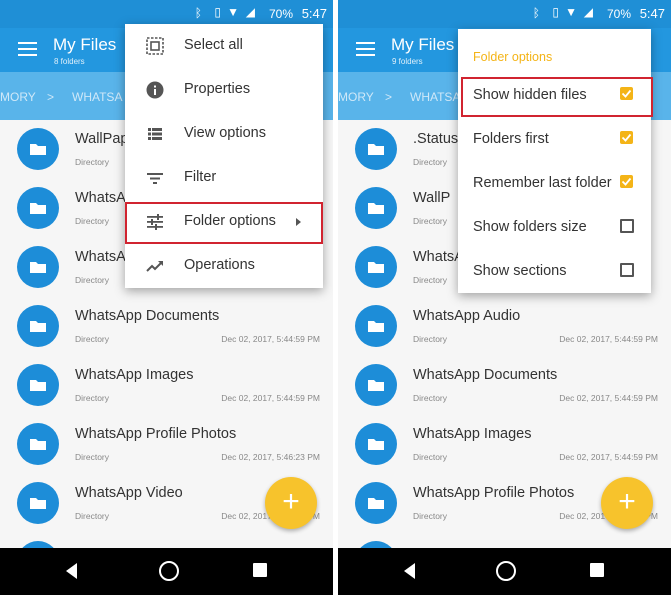 The height and width of the screenshot is (595, 671). I want to click on menu-item-operations: Operations, so click(224, 266).